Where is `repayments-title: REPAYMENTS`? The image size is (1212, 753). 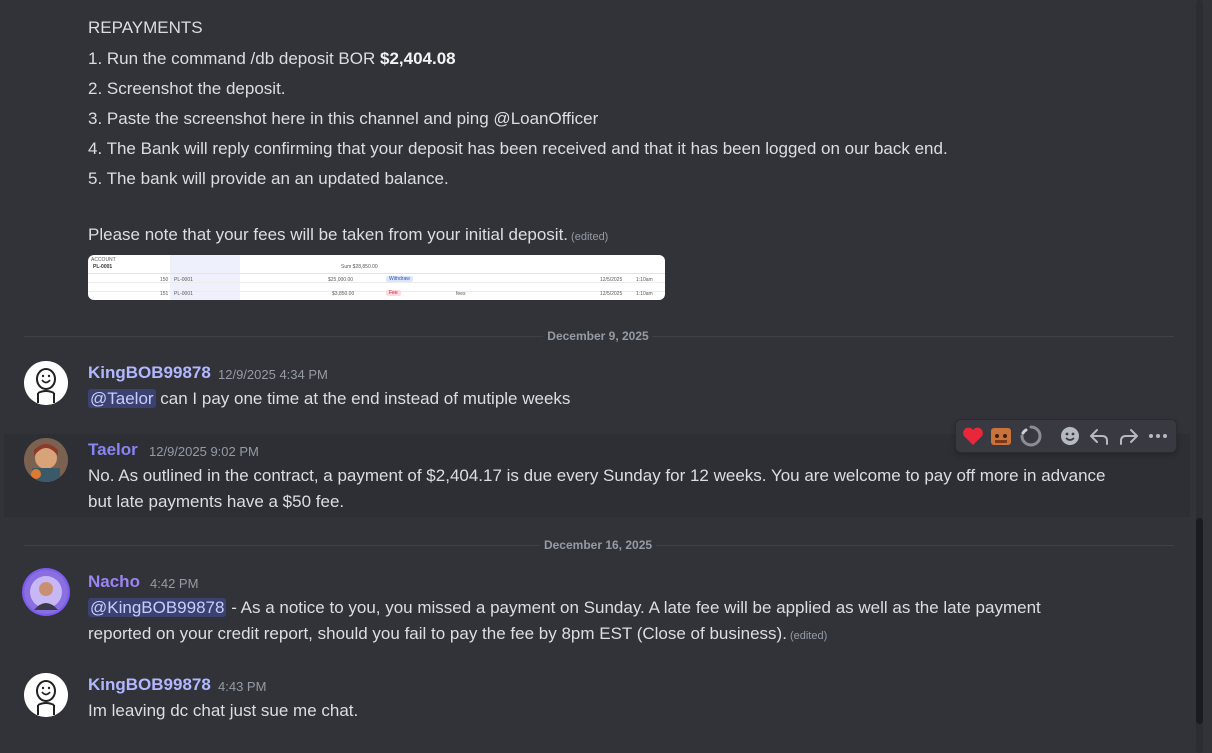 repayments-title: REPAYMENTS is located at coordinates (145, 27).